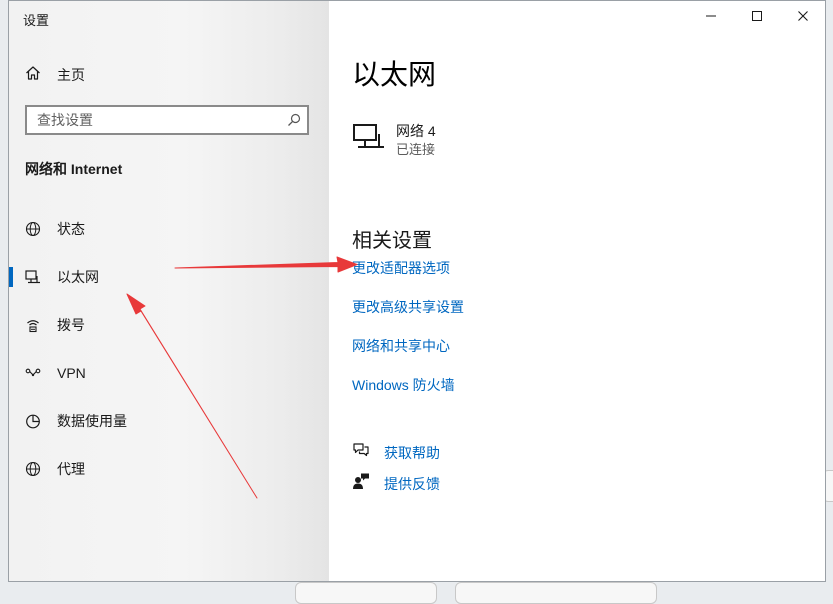 The width and height of the screenshot is (833, 604). What do you see at coordinates (412, 452) in the screenshot?
I see `get-help-label: 获取帮助` at bounding box center [412, 452].